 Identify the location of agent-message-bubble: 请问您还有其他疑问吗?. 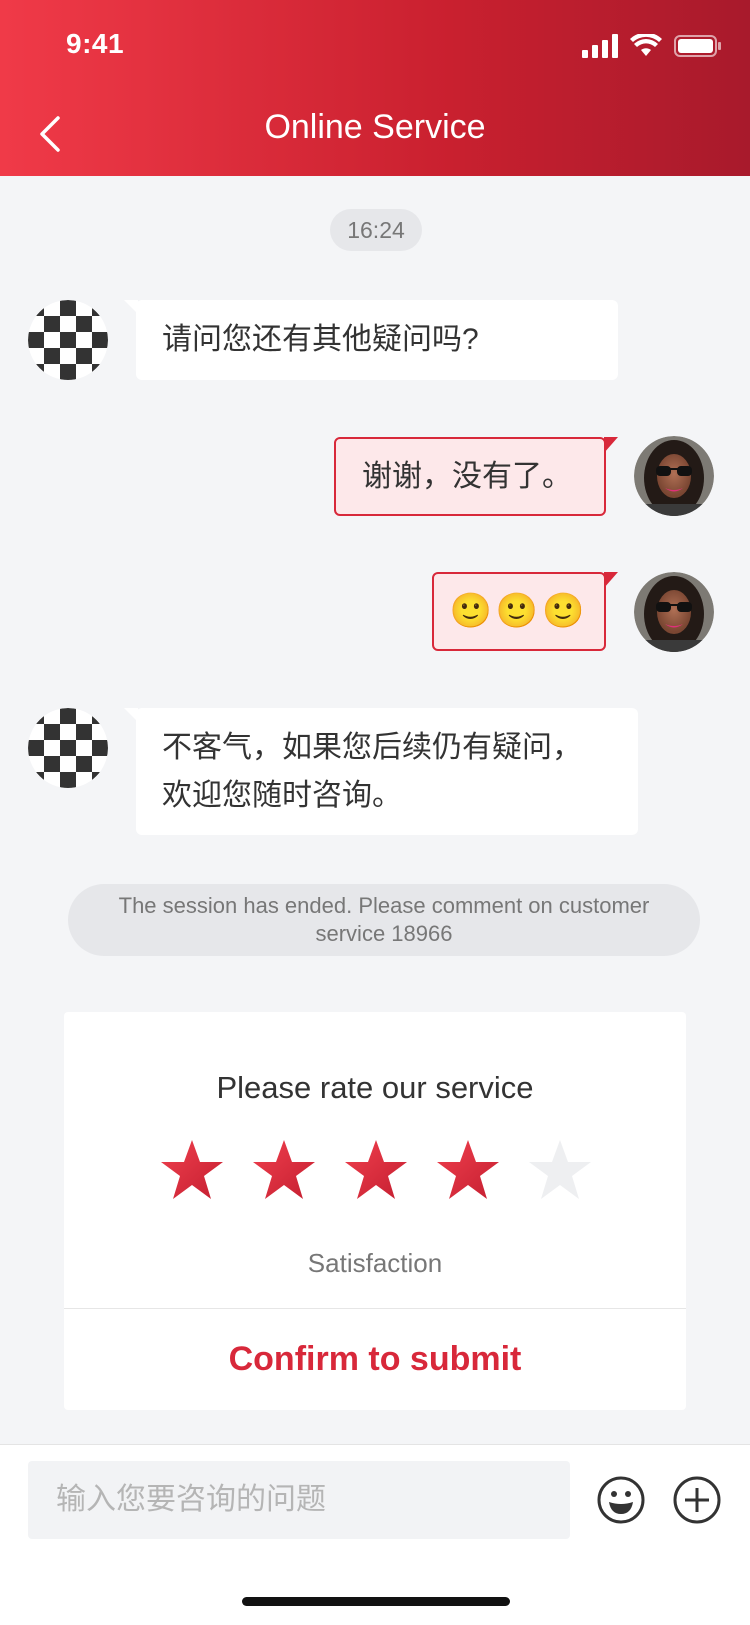
(371, 340).